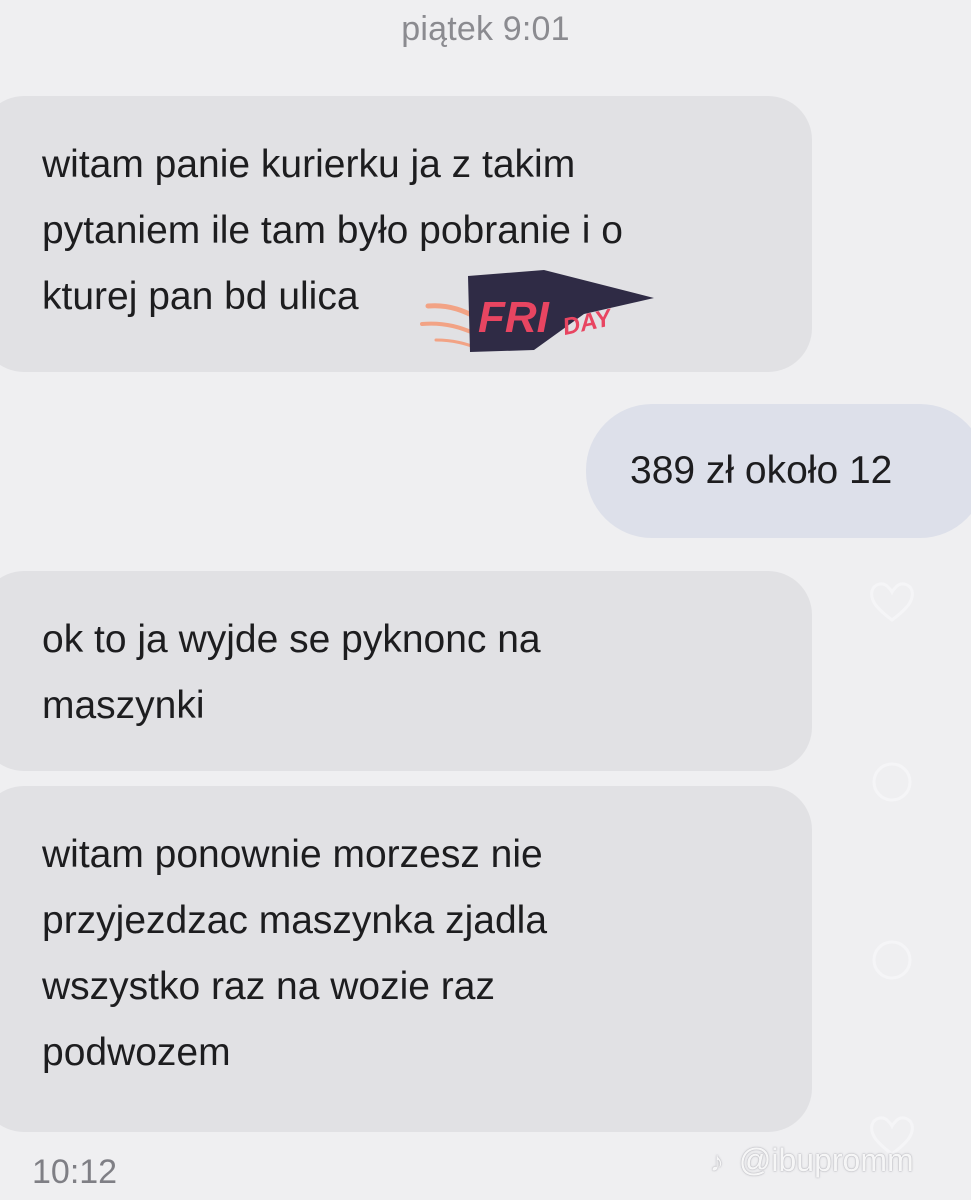 Image resolution: width=971 pixels, height=1200 pixels. I want to click on date-header: piątek 9:01, so click(485, 29).